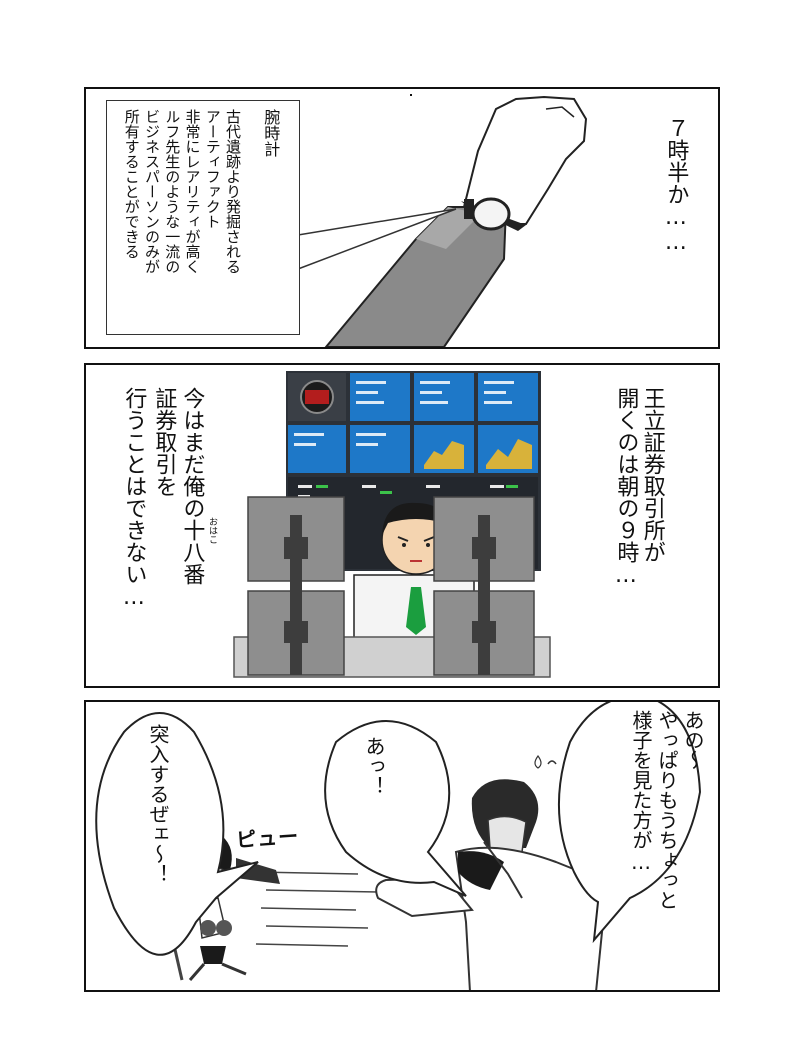  I want to click on sound-effect-whoosh: ピュー, so click(267, 838).